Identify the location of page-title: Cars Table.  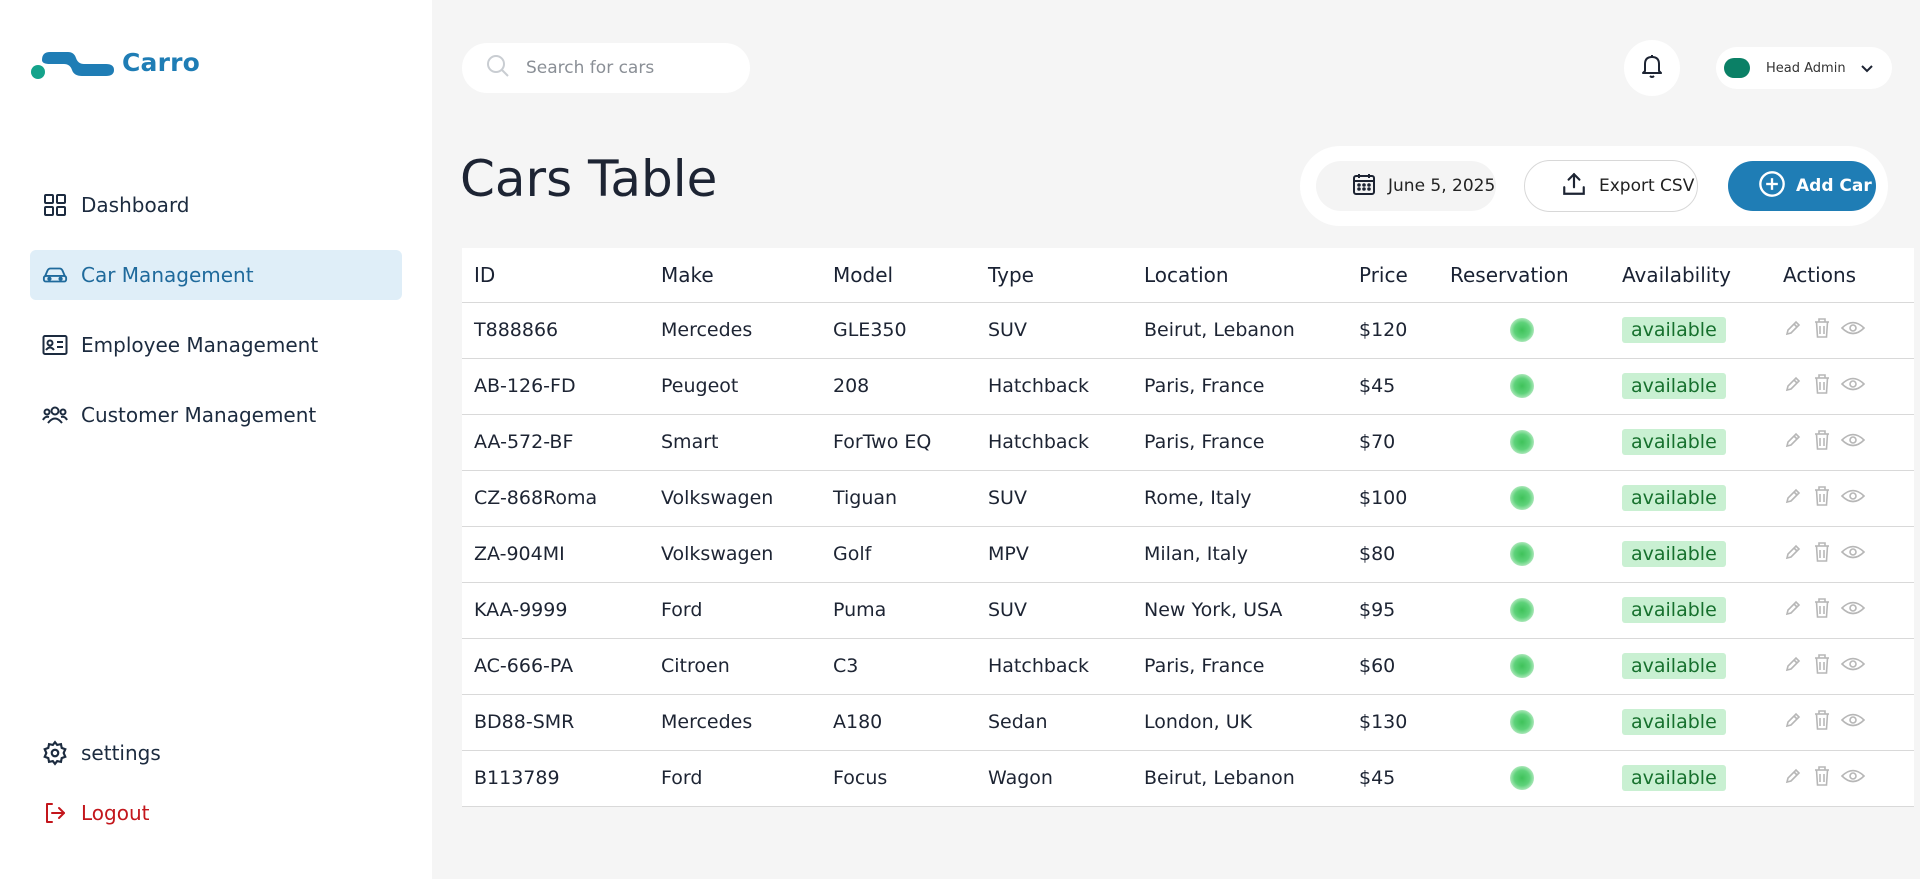
(589, 179).